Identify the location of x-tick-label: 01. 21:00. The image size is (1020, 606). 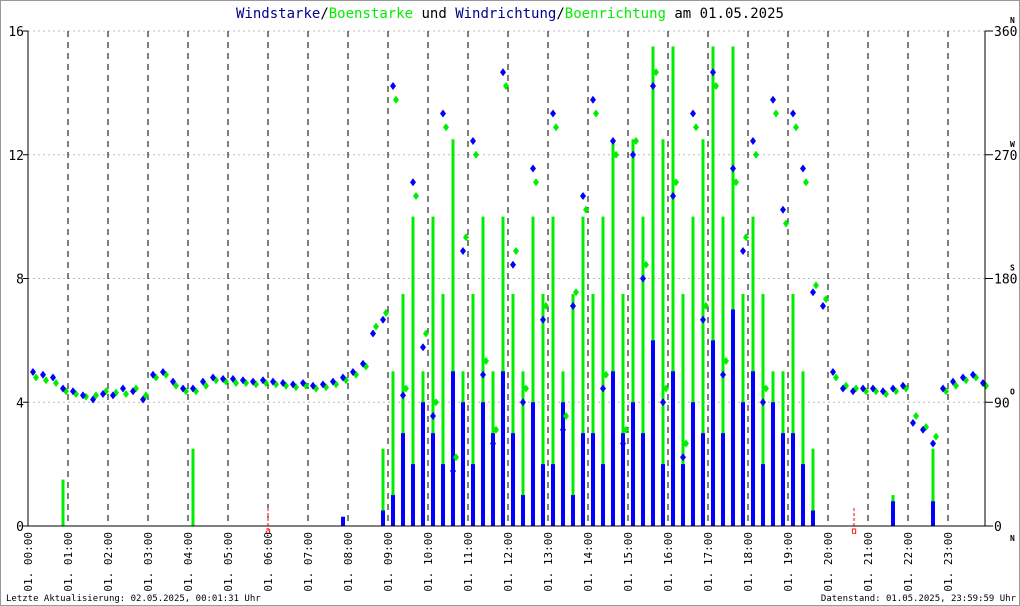
(868, 562).